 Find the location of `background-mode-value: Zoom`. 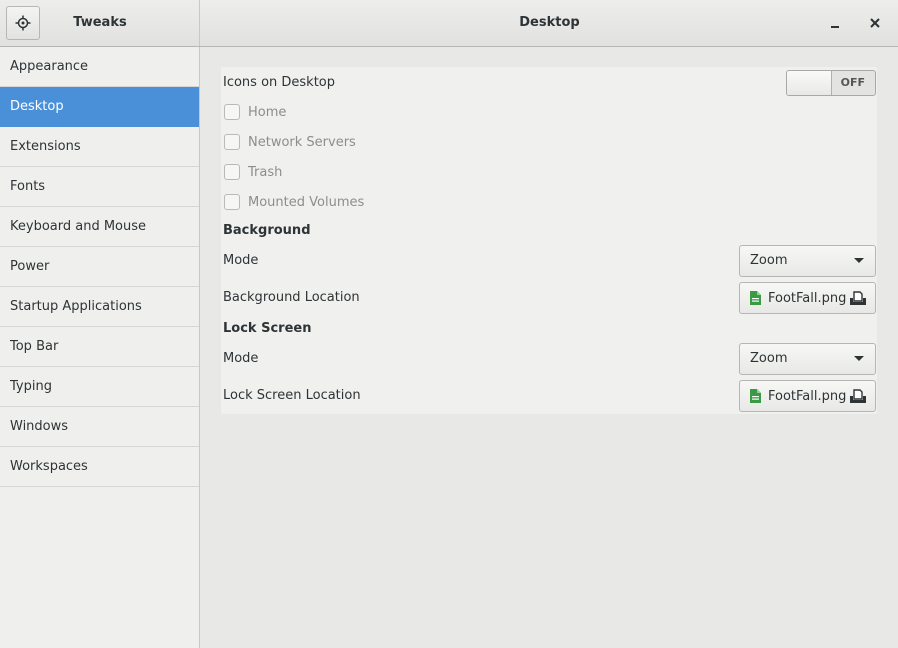

background-mode-value: Zoom is located at coordinates (769, 260).